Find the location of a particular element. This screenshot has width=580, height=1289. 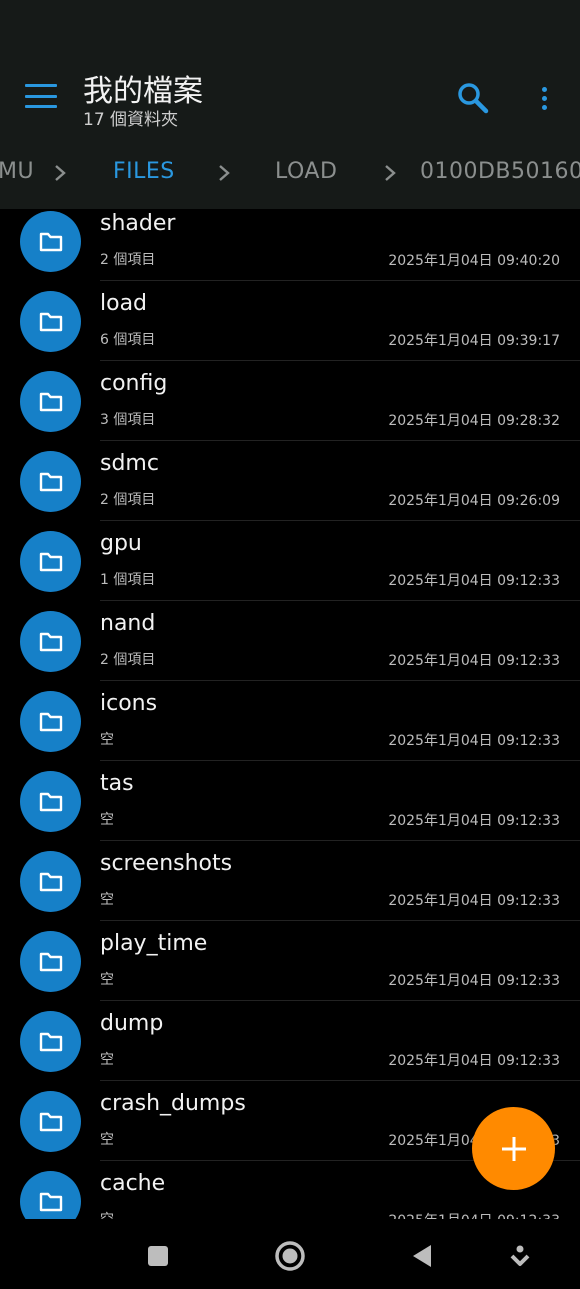

system-nav-bar is located at coordinates (290, 1254).